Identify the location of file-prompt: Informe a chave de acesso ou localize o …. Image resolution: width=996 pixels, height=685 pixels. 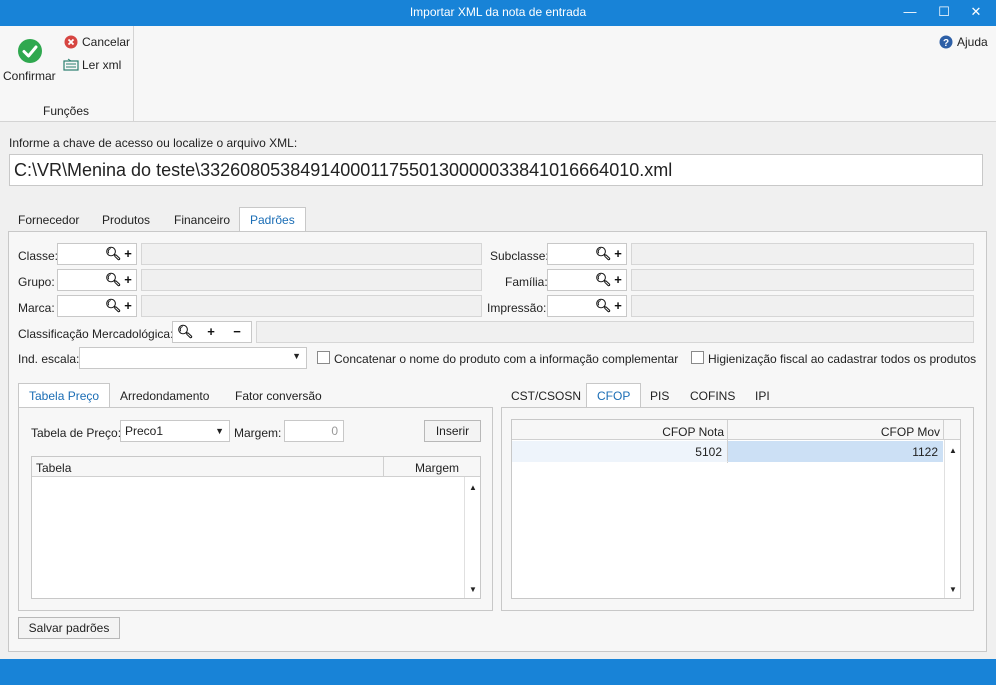
(153, 143).